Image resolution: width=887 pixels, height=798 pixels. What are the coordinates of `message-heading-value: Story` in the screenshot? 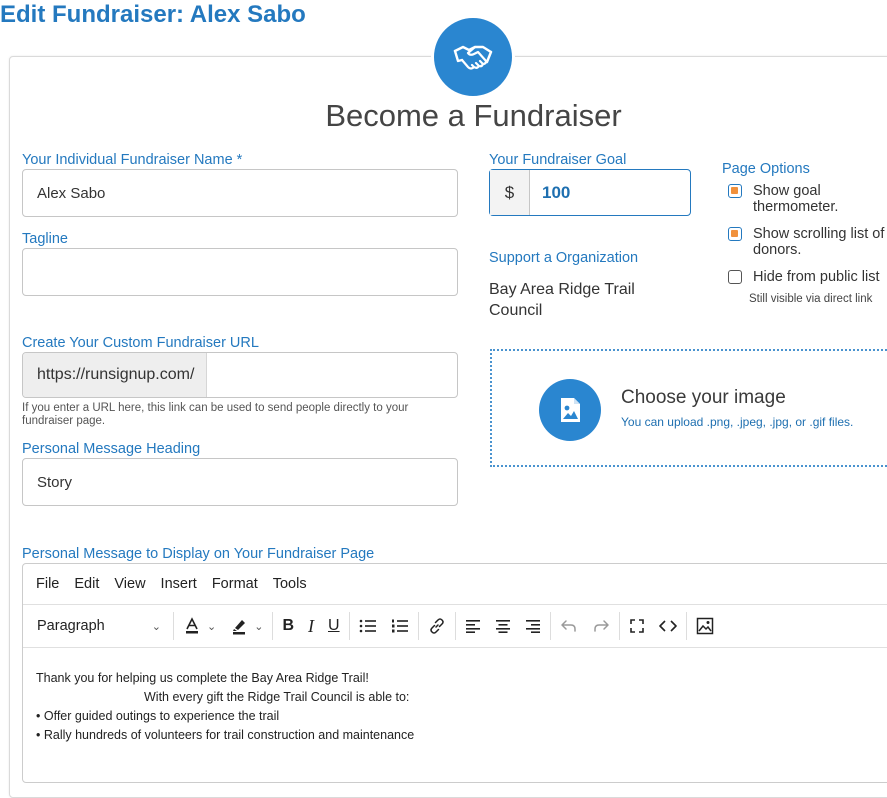 It's located at (55, 482).